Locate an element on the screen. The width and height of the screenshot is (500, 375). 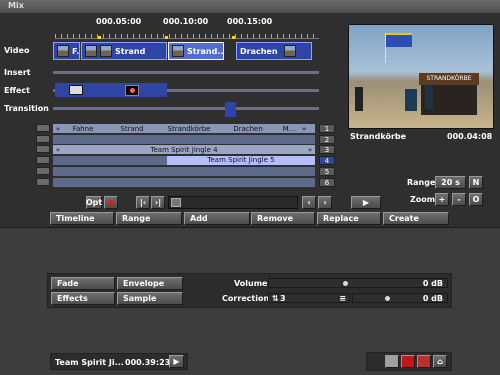
timeline-ruler is located at coordinates (187, 33).